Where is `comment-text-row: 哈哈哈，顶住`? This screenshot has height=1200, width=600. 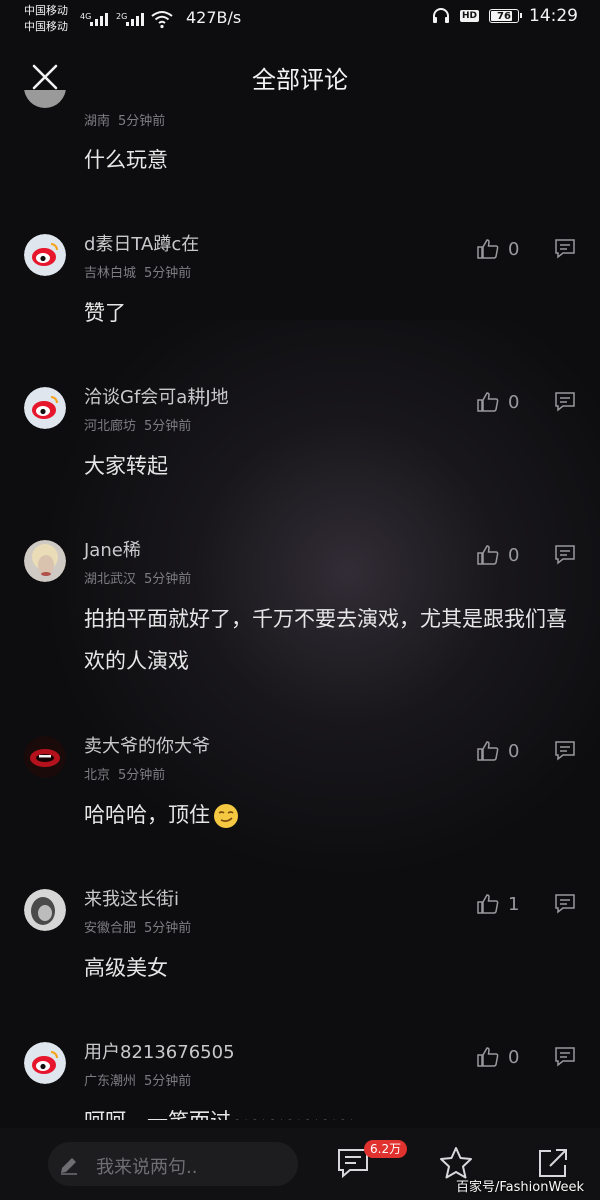
comment-text-row: 哈哈哈，顶住 is located at coordinates (329, 815).